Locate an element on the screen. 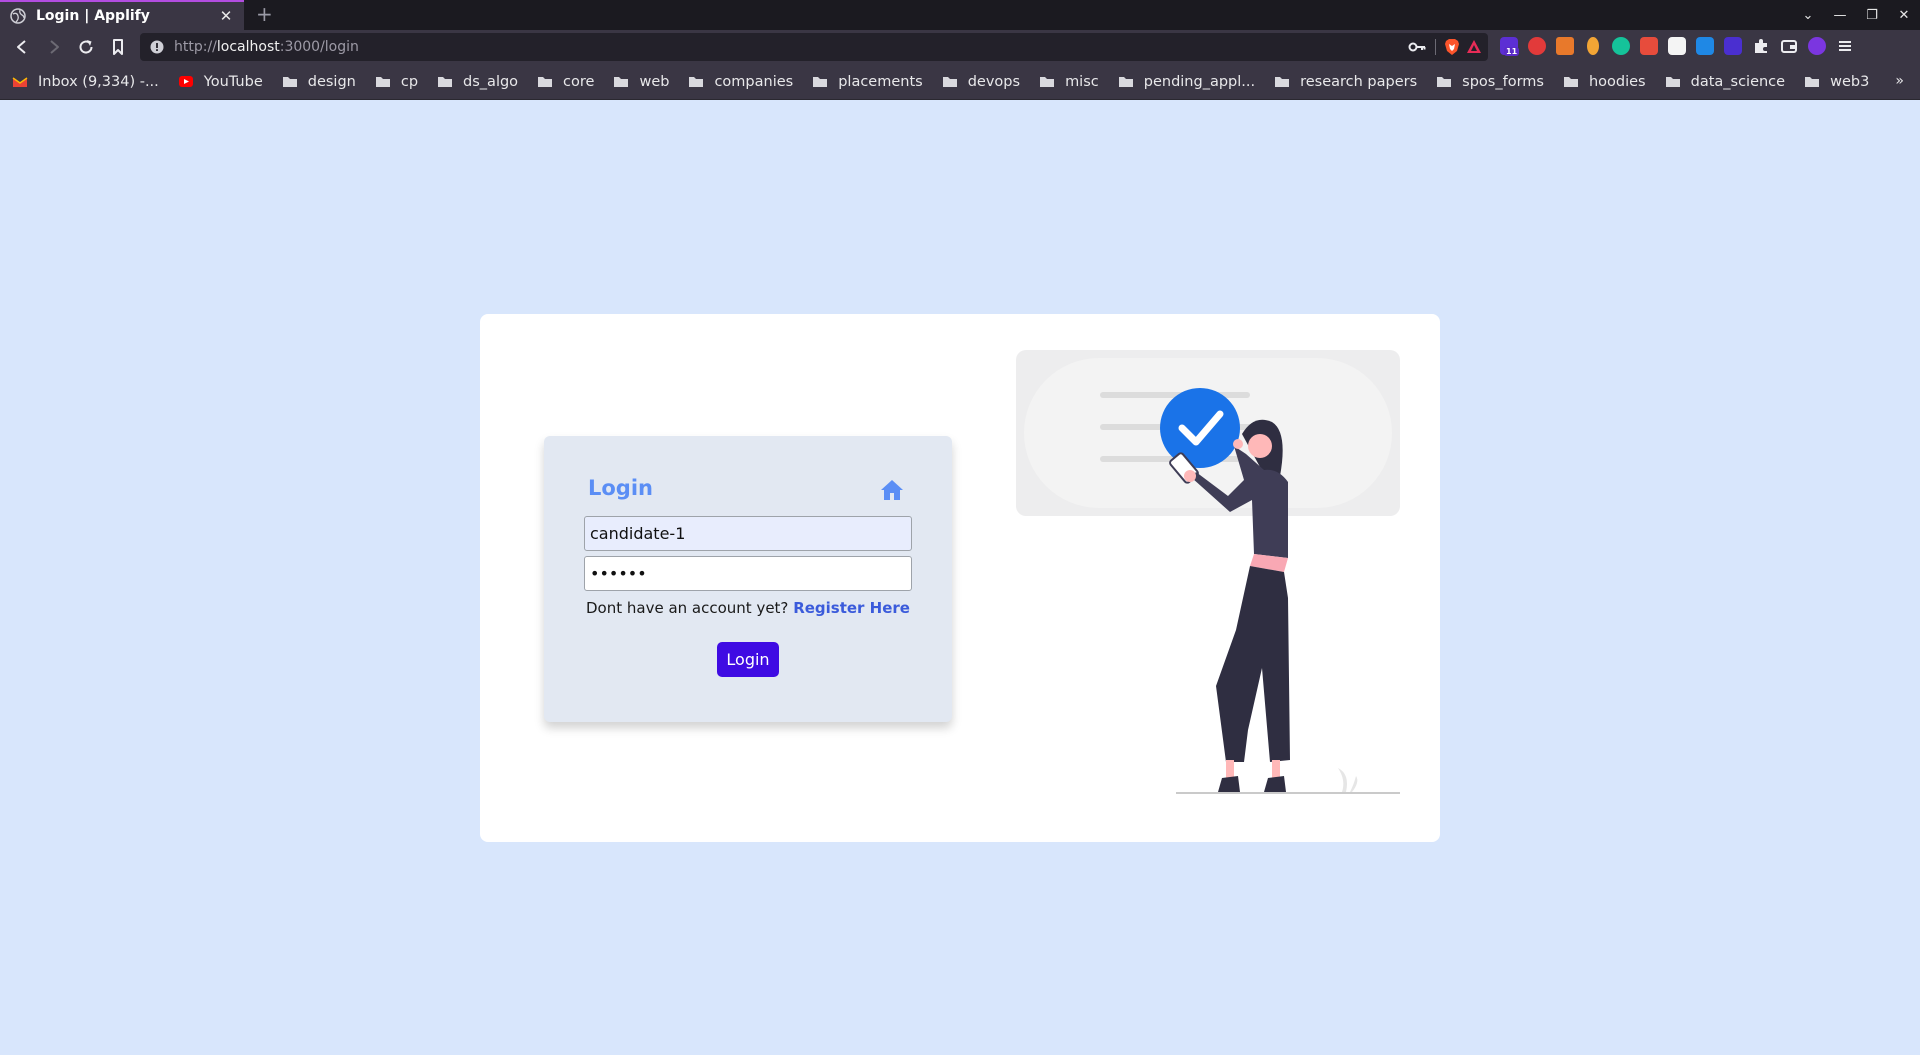  url-scheme: http:// is located at coordinates (195, 47).